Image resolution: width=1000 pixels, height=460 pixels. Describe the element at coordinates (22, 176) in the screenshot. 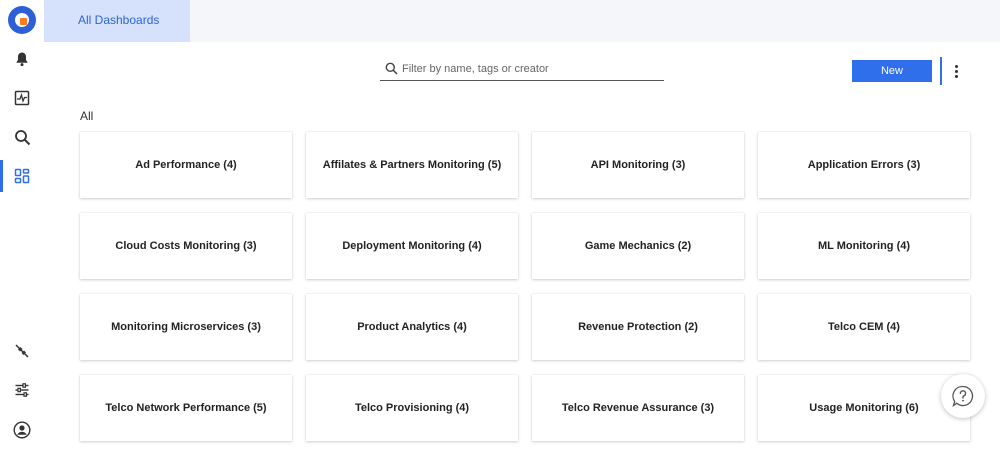

I see `dashboard-grid-icon` at that location.